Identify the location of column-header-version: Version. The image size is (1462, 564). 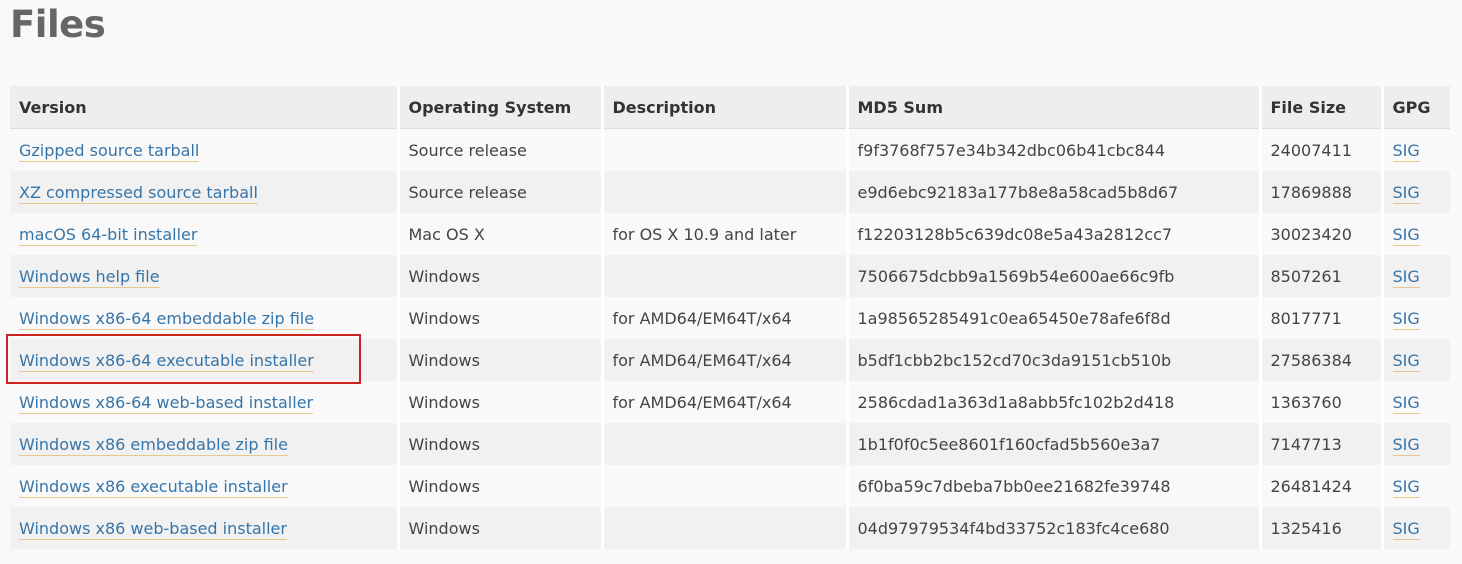
(205, 107).